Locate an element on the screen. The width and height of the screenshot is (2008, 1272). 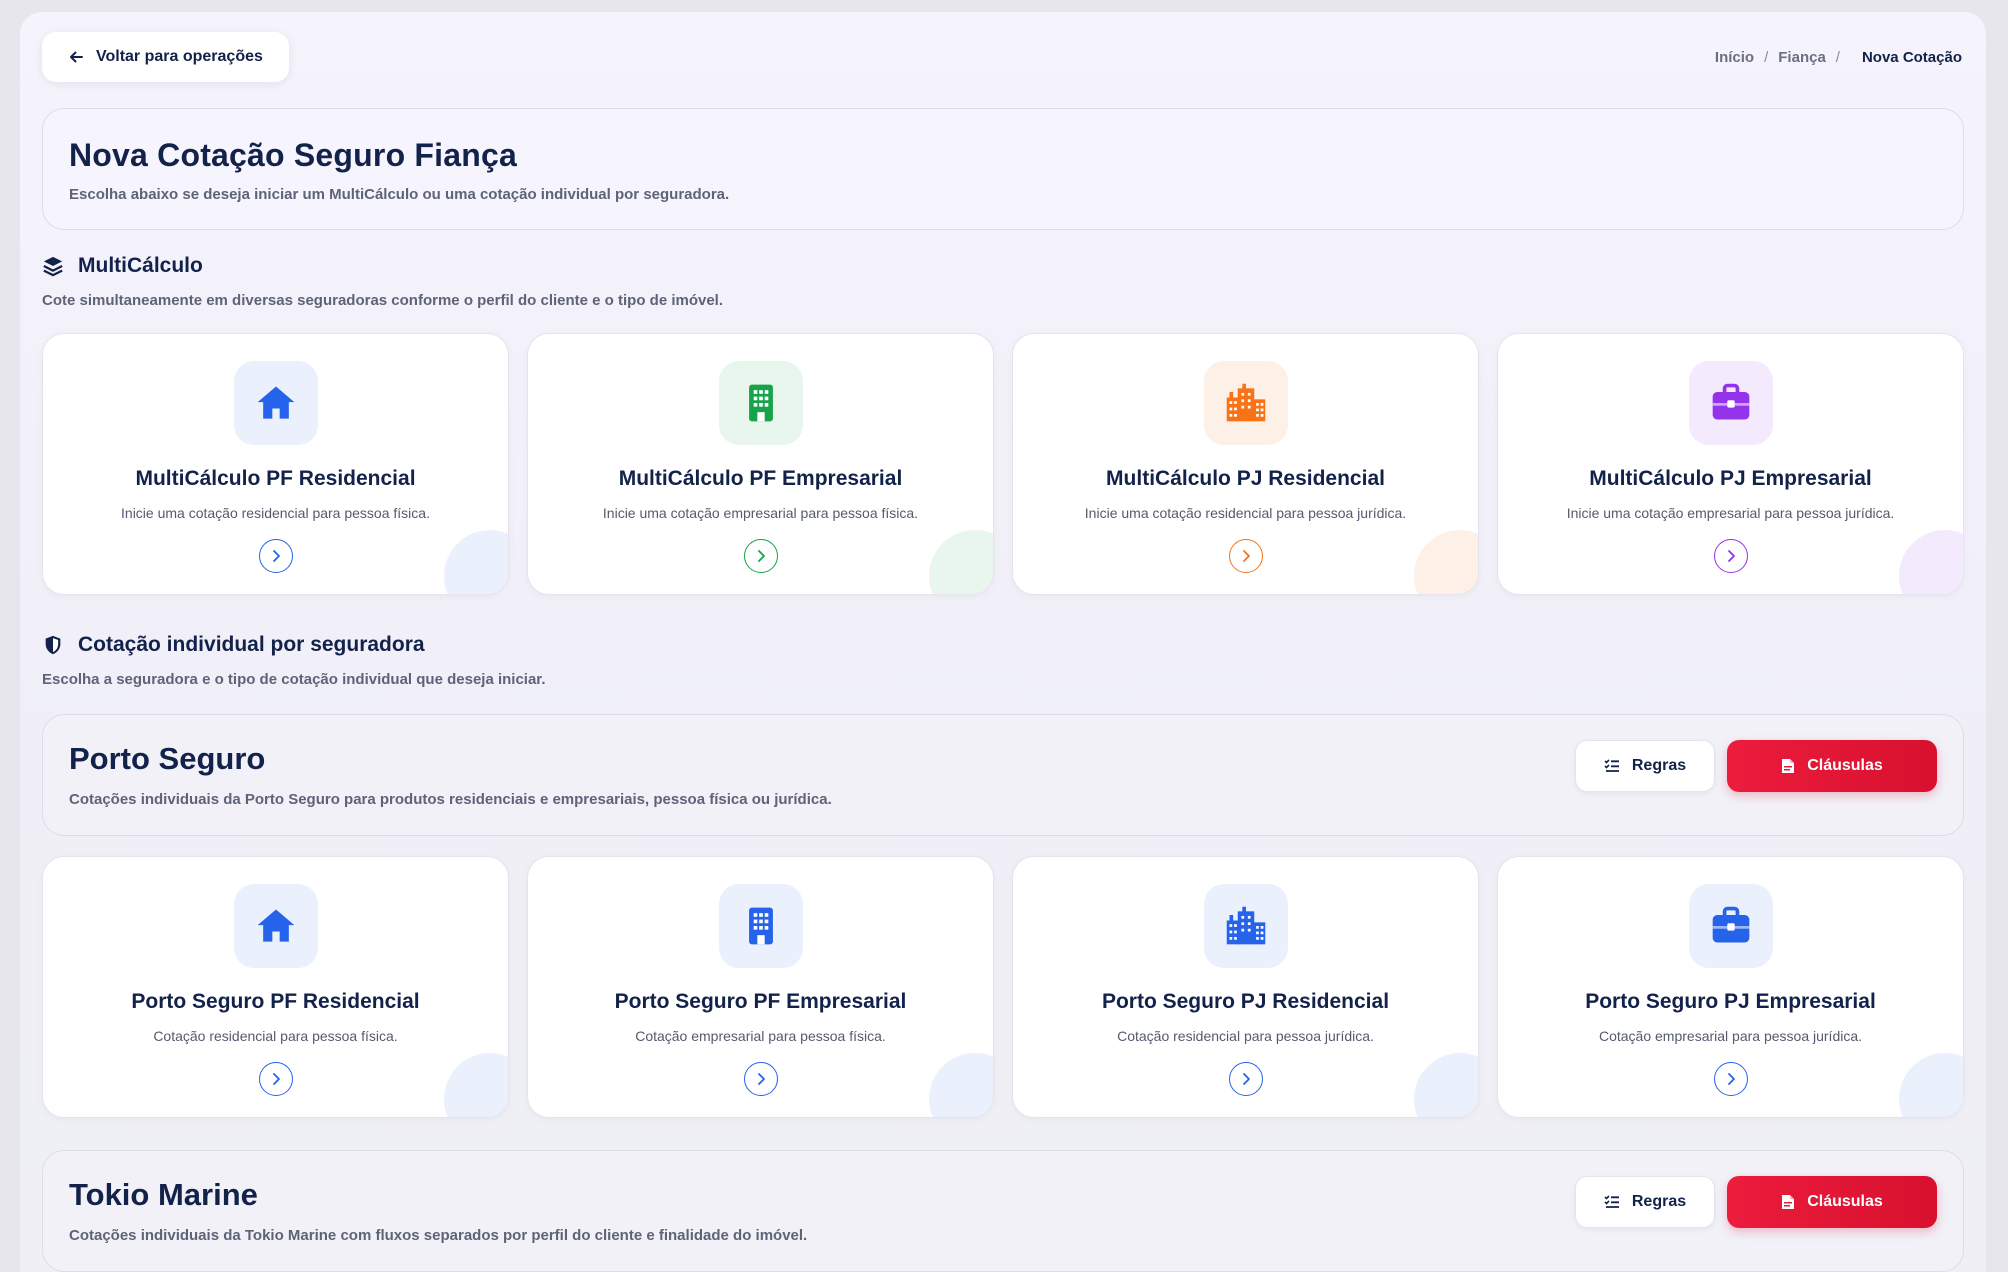
card-title: Porto Seguro PF Empresarial is located at coordinates (760, 1001).